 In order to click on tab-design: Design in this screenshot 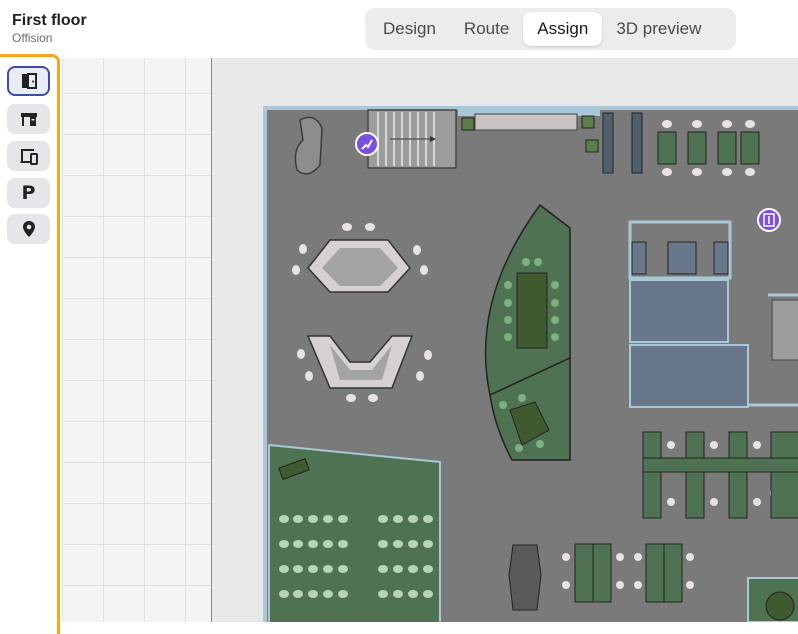, I will do `click(409, 29)`.